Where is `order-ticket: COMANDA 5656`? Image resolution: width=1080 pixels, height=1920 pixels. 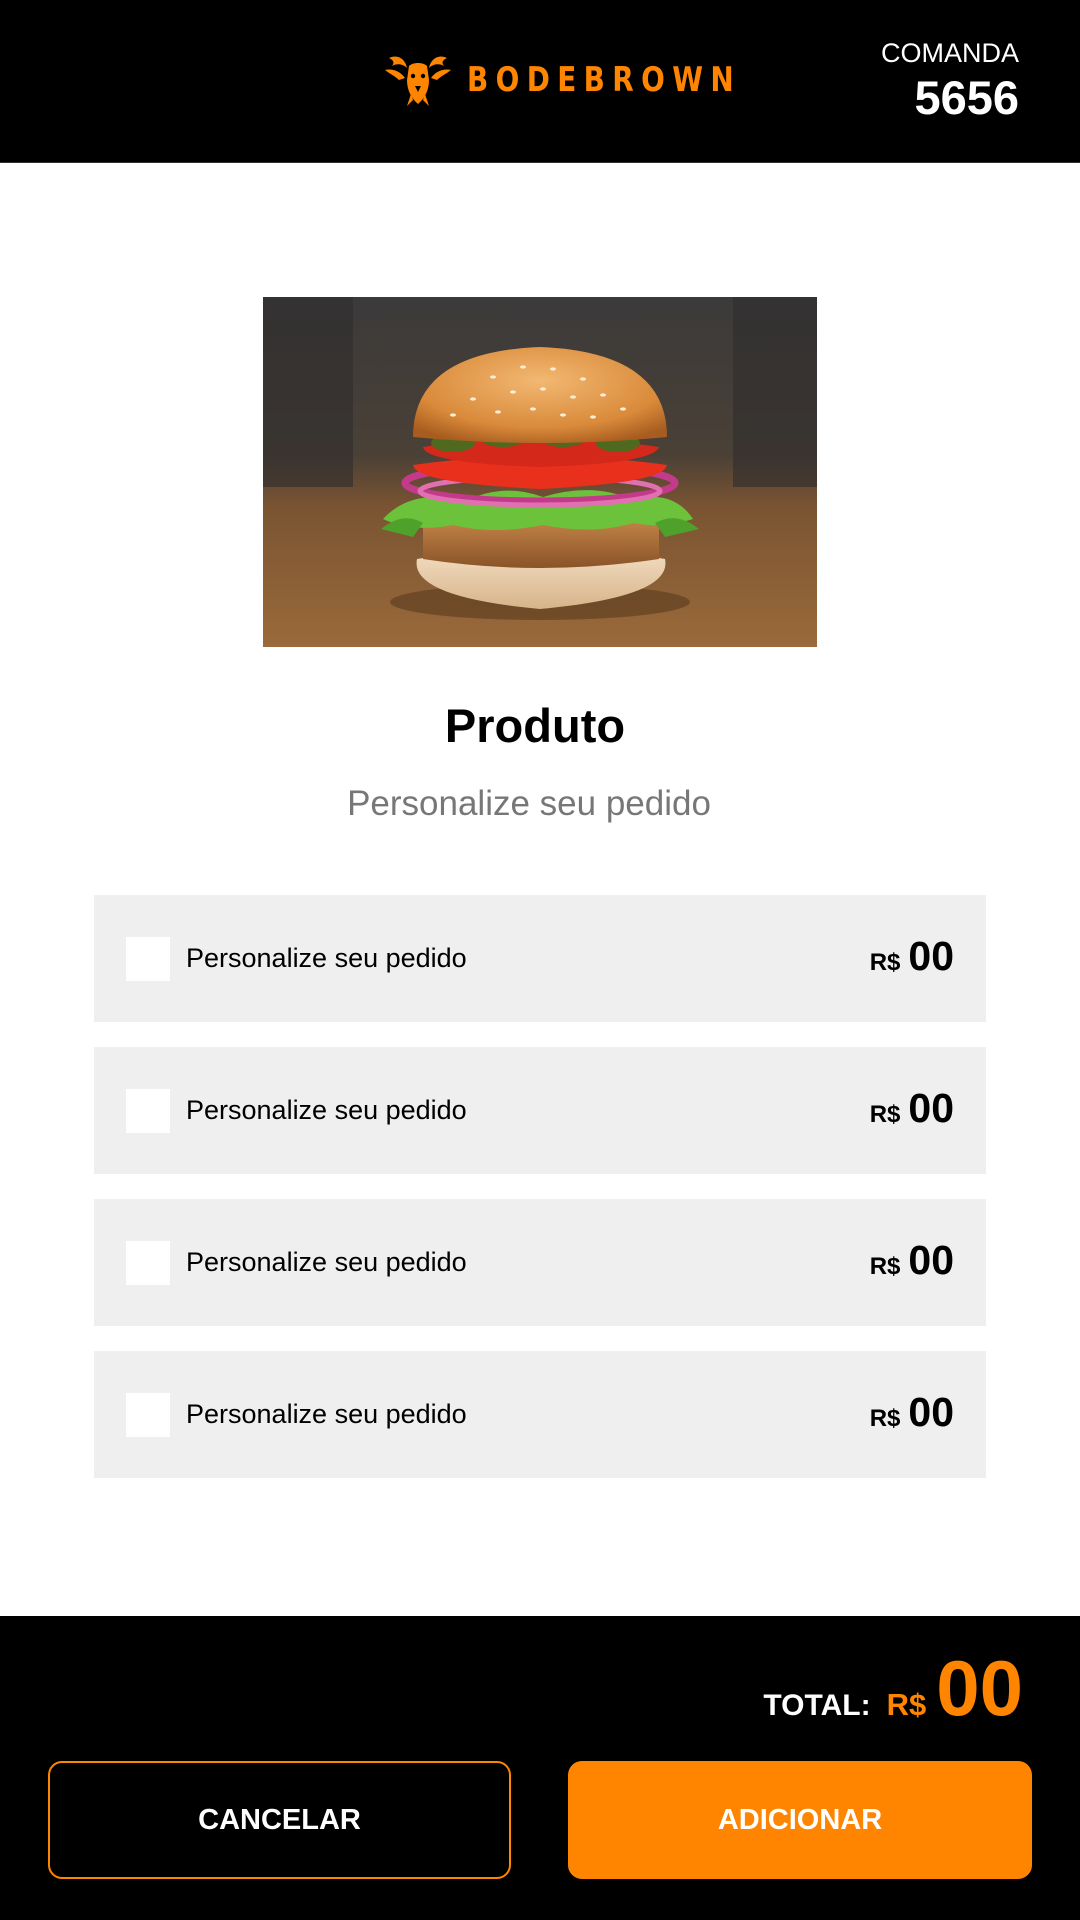
order-ticket: COMANDA 5656 is located at coordinates (950, 81).